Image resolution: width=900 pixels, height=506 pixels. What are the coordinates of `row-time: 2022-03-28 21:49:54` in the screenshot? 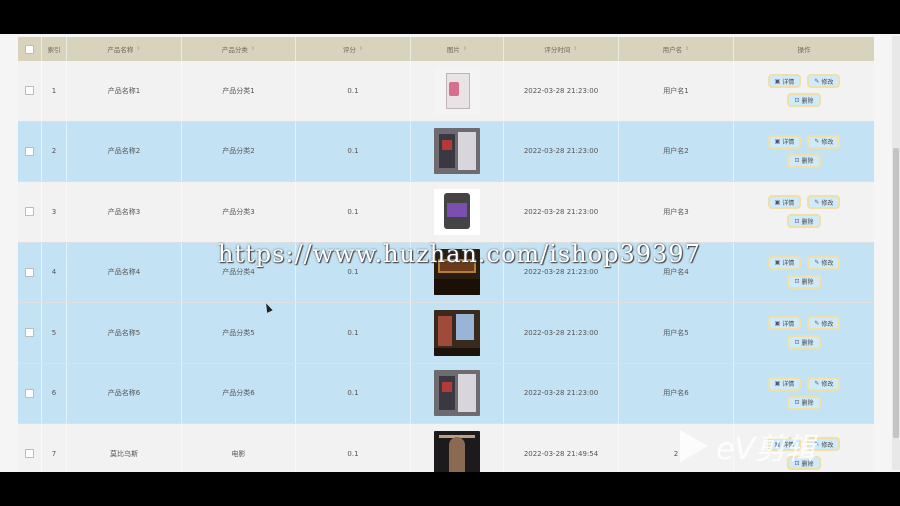 It's located at (561, 448).